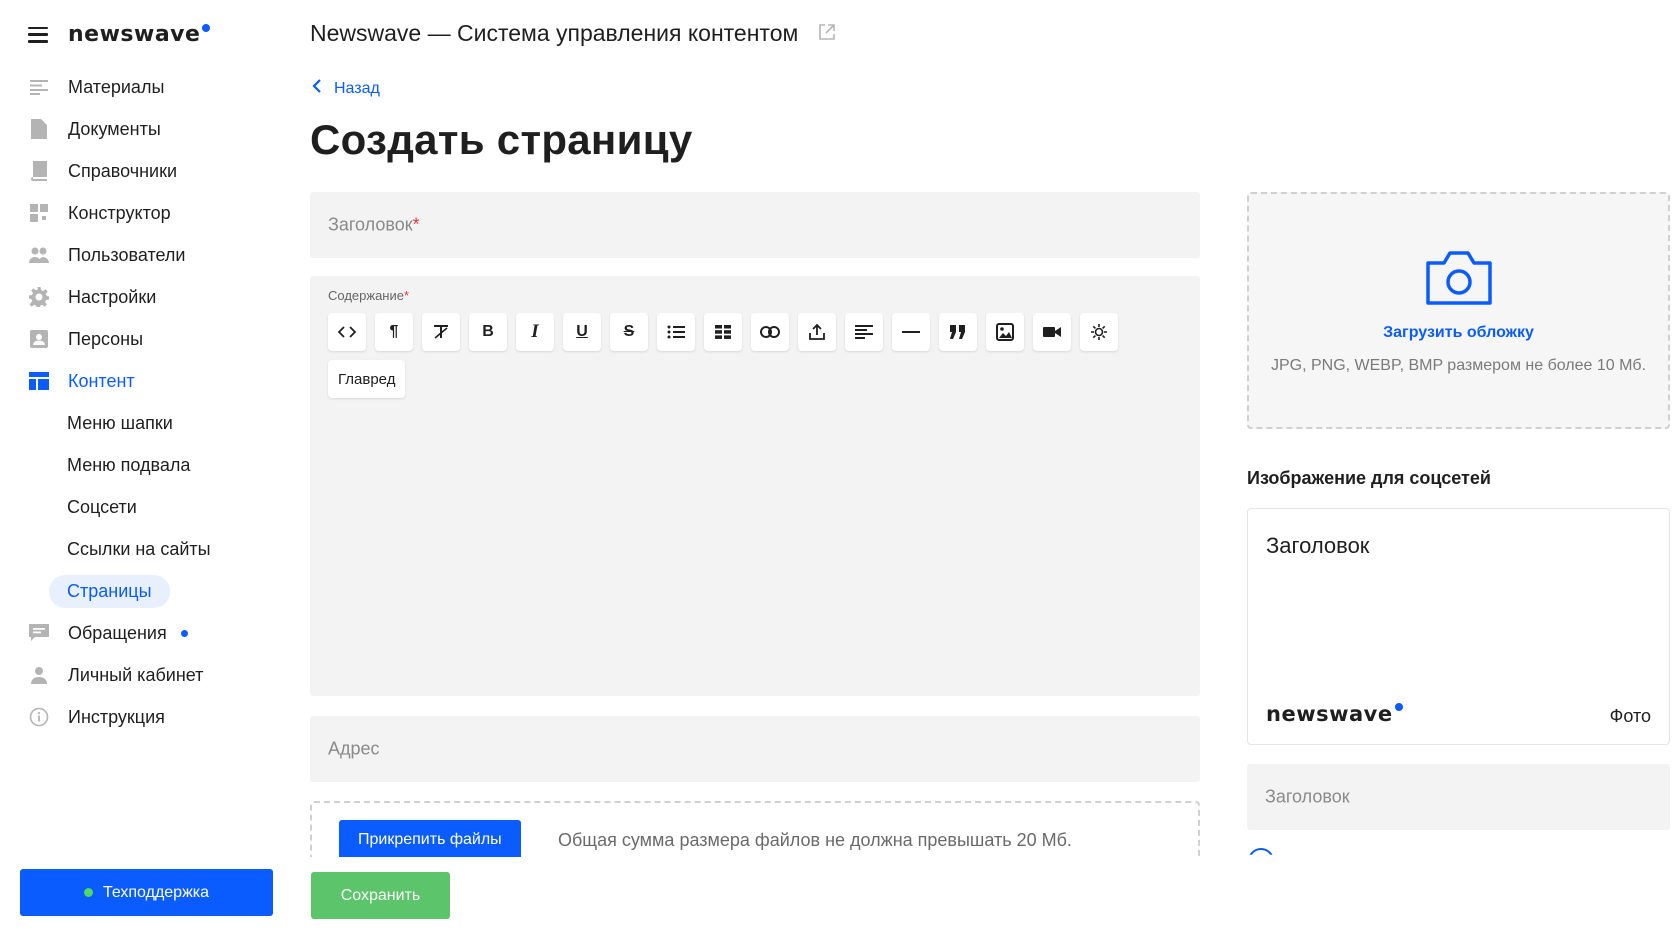 The width and height of the screenshot is (1680, 932). What do you see at coordinates (864, 332) in the screenshot?
I see `align-button` at bounding box center [864, 332].